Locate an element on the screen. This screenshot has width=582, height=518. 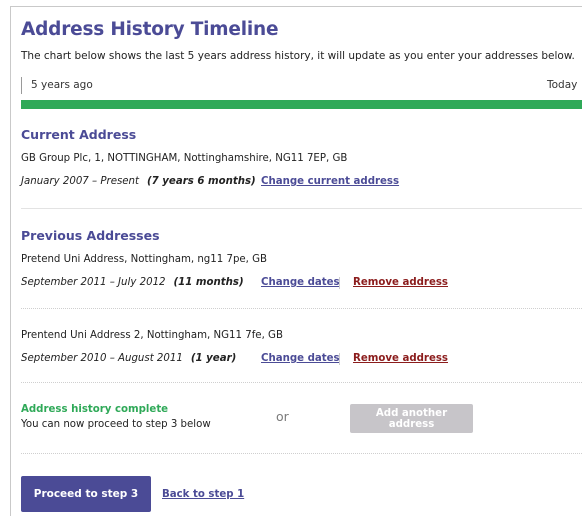
timeline-coverage-bar is located at coordinates (301, 104).